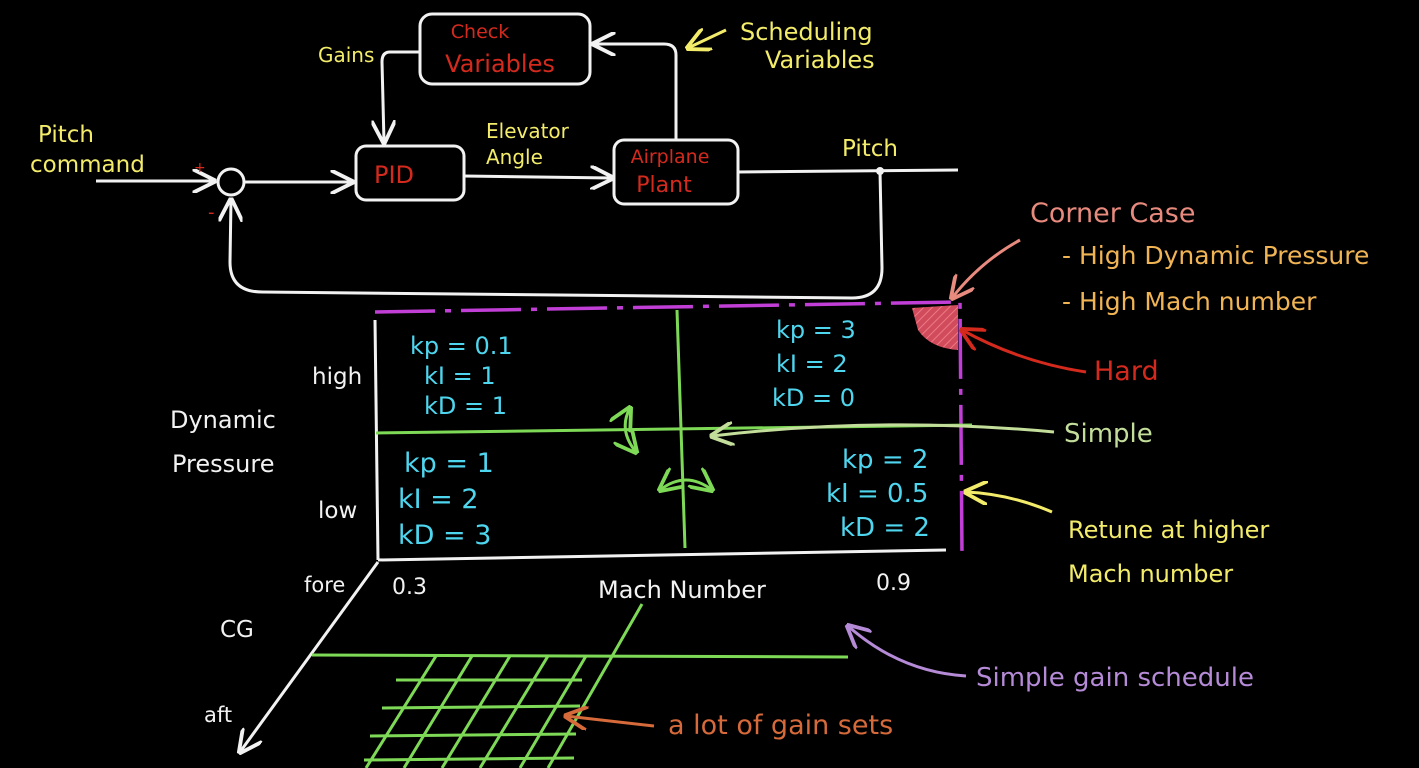  Describe the element at coordinates (870, 149) in the screenshot. I see `pitch-output-label: Pitch` at that location.